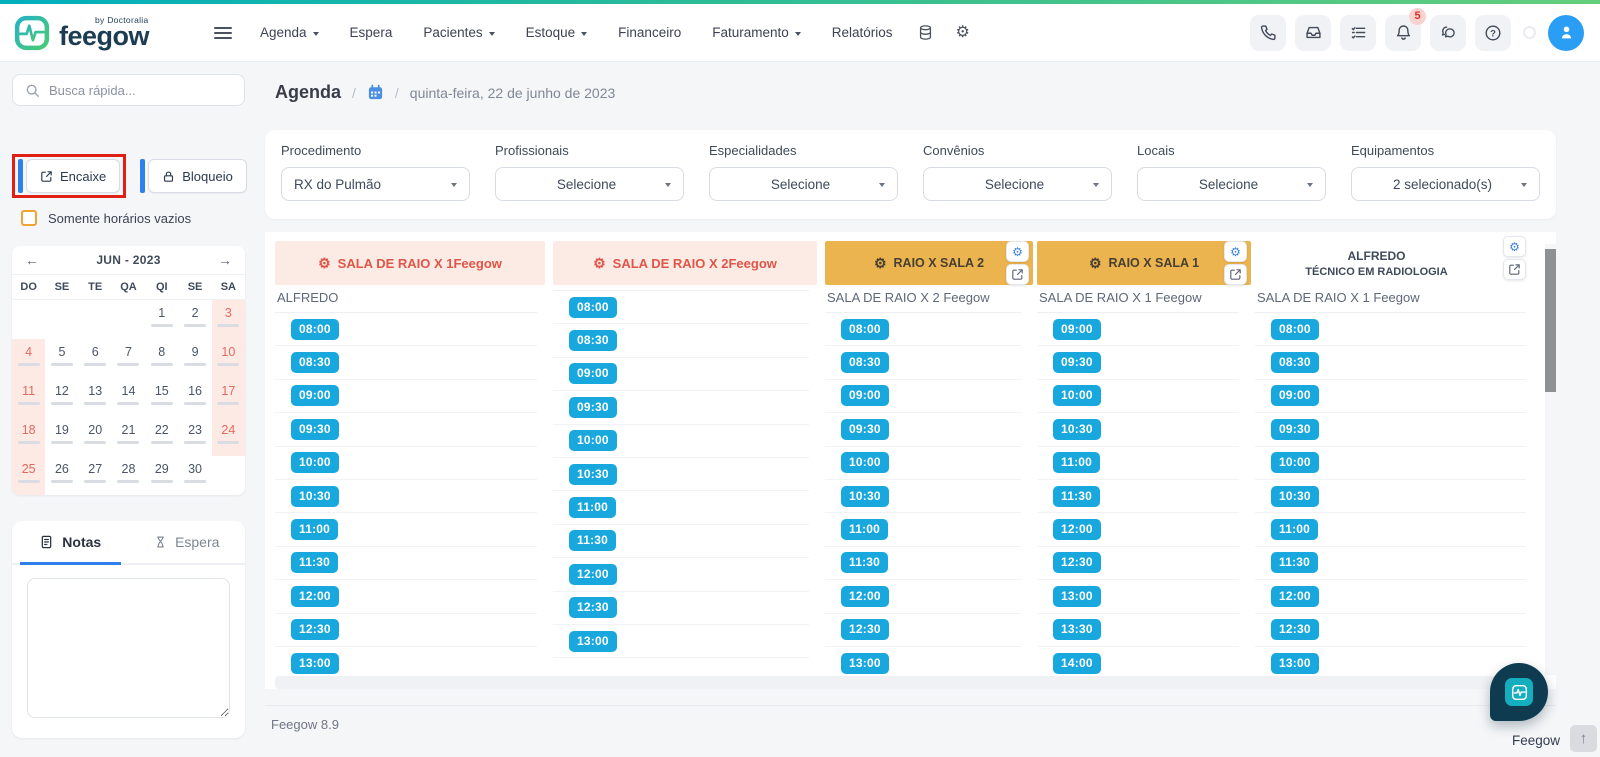  Describe the element at coordinates (187, 542) in the screenshot. I see `tab-espera: Espera` at that location.